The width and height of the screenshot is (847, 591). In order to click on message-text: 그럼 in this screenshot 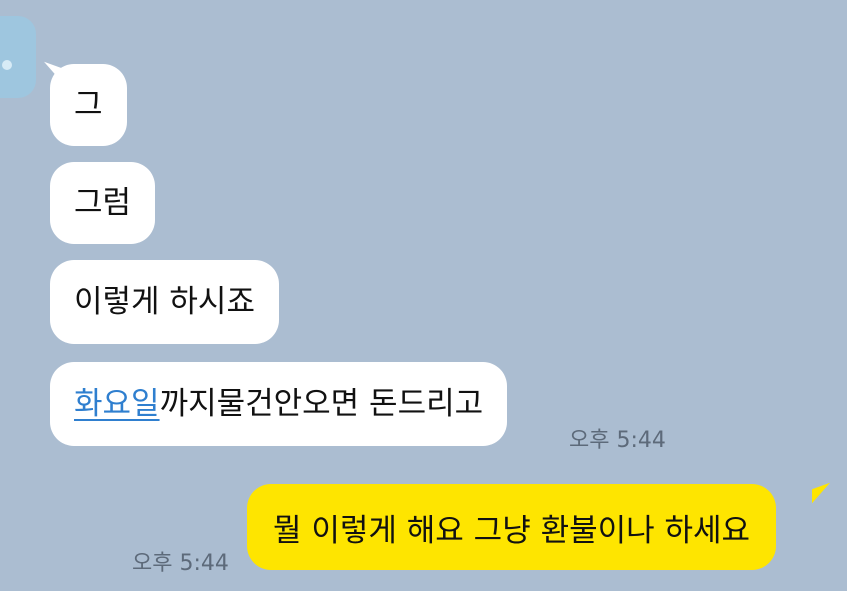, I will do `click(103, 203)`.